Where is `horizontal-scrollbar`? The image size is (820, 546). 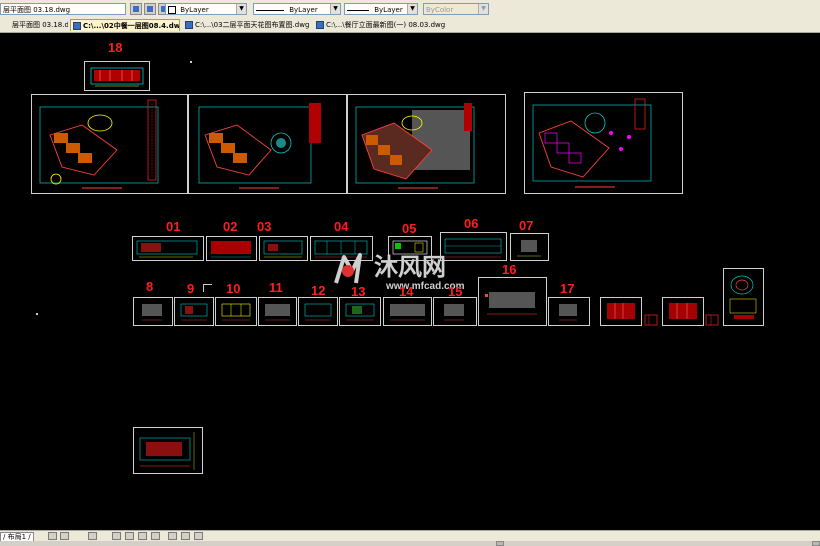 horizontal-scrollbar is located at coordinates (410, 543).